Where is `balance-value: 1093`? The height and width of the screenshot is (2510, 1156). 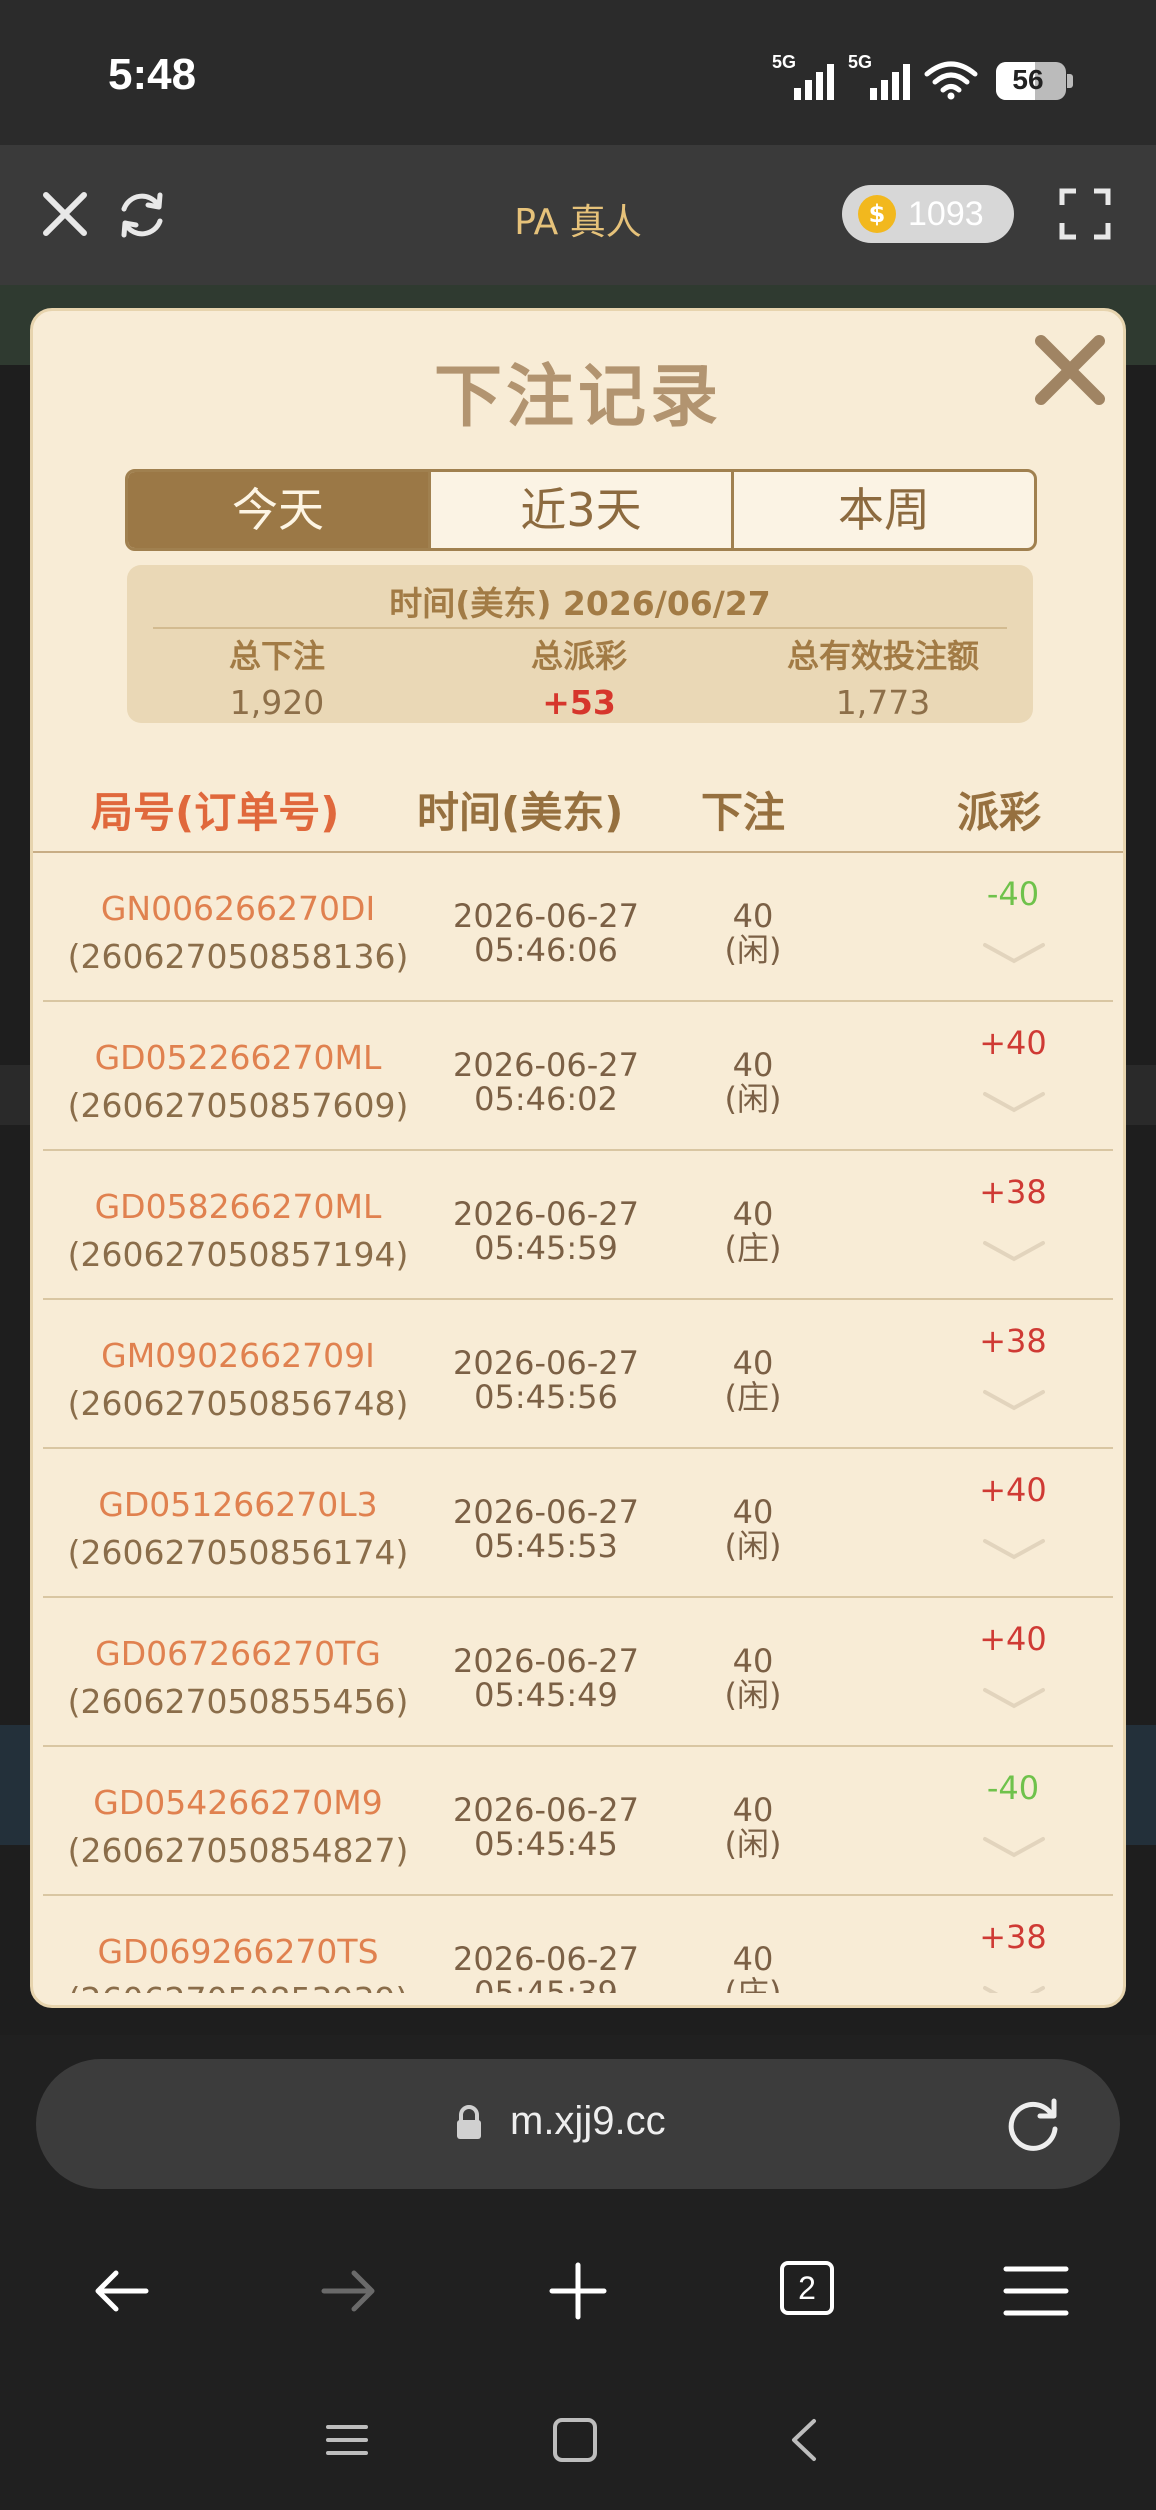
balance-value: 1093 is located at coordinates (946, 214).